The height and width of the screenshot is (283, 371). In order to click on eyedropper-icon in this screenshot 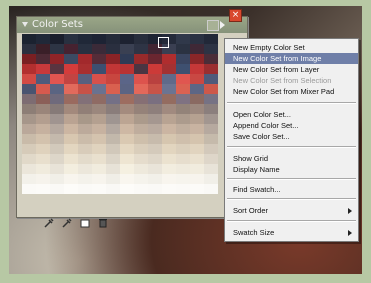, I will do `click(67, 223)`.